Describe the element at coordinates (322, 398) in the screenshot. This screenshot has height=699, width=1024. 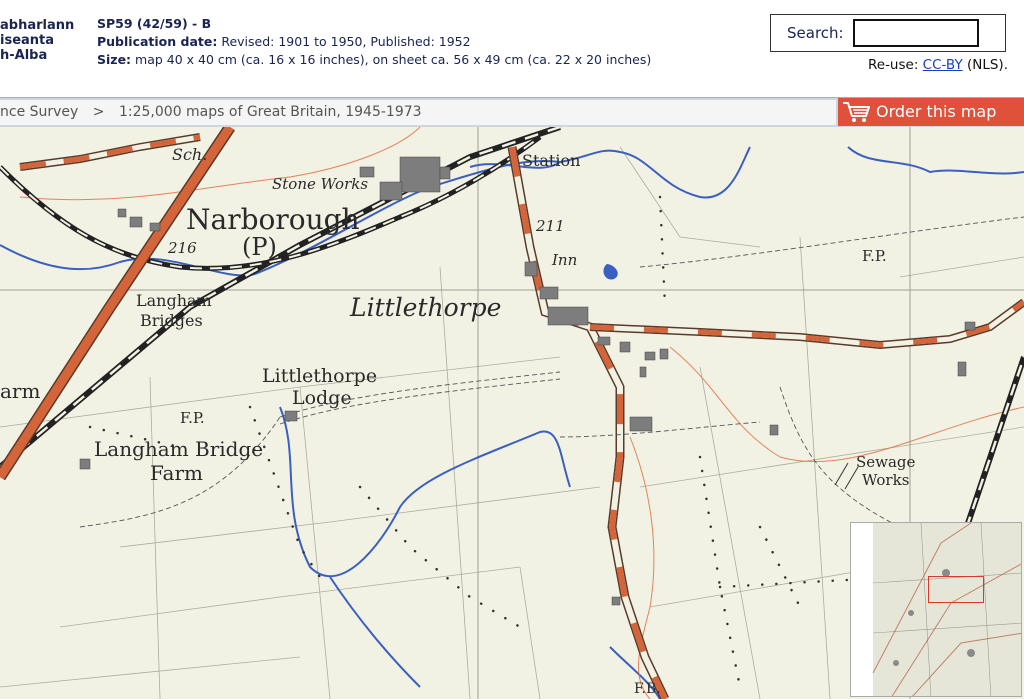
I see `label-littlethorpe-lodge-2: Lodge` at that location.